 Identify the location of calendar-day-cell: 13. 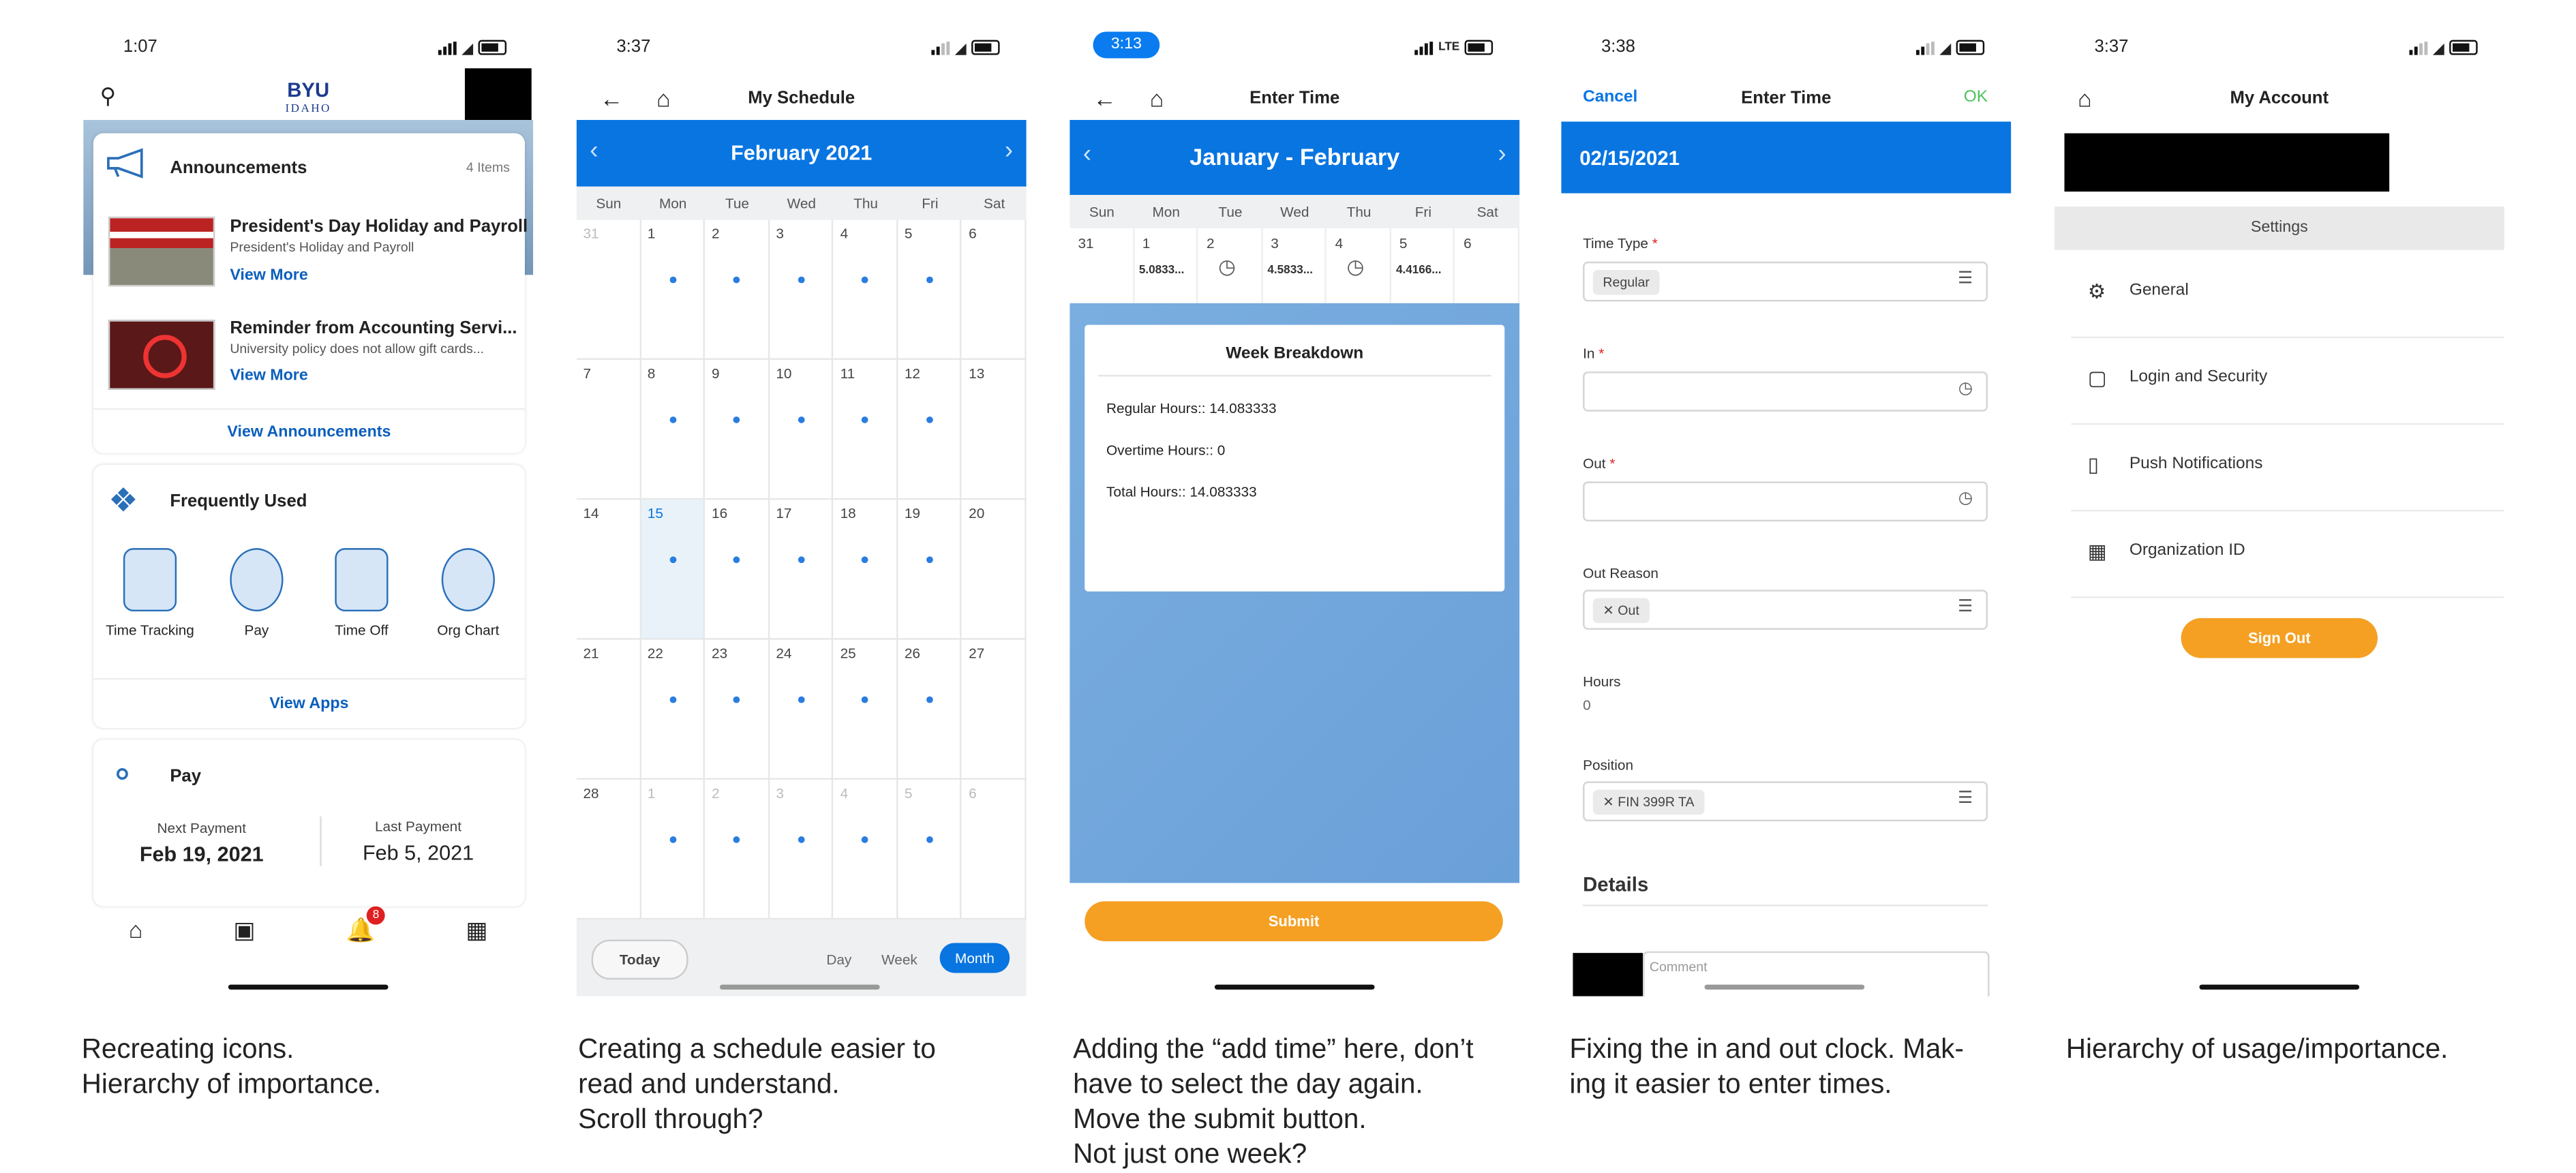
(994, 429).